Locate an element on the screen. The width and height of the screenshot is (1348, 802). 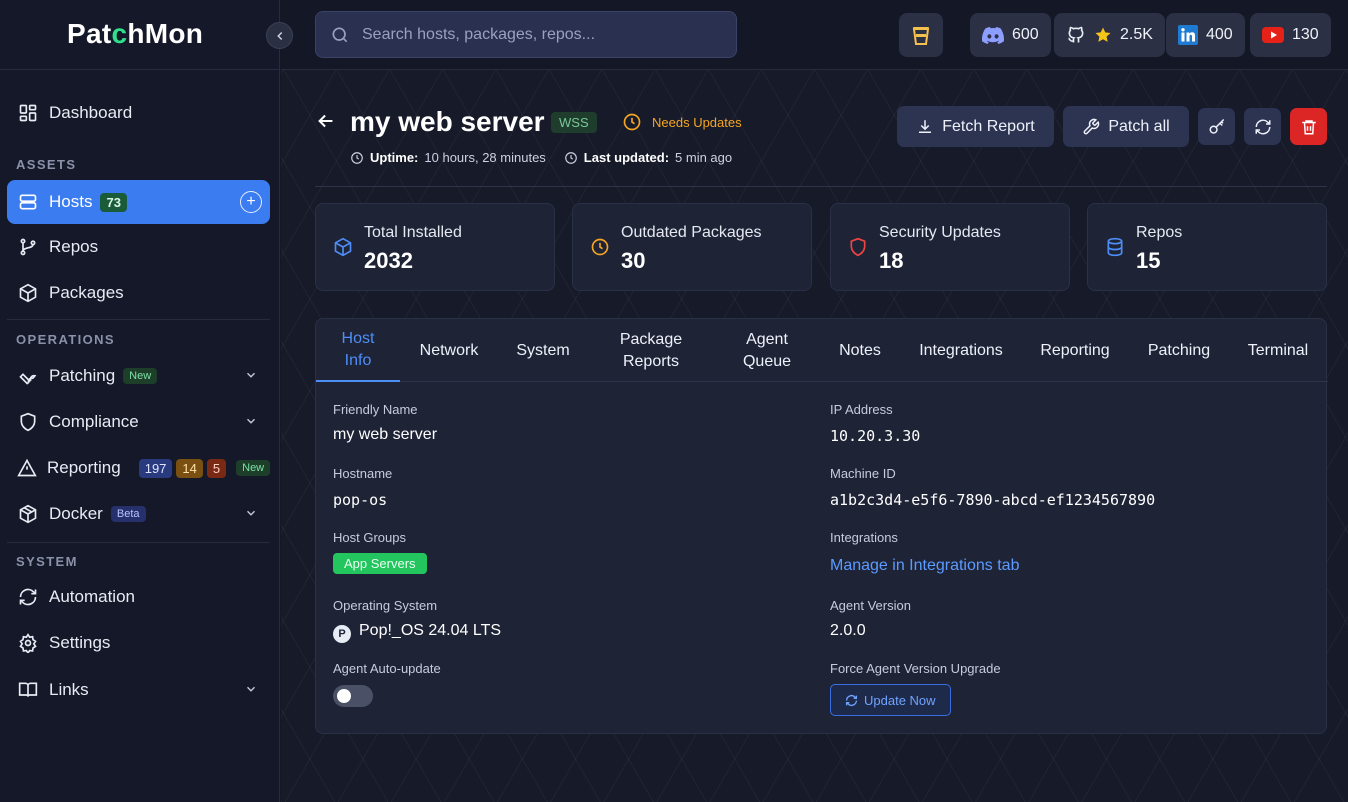
pop-os-icon: P is located at coordinates (342, 634).